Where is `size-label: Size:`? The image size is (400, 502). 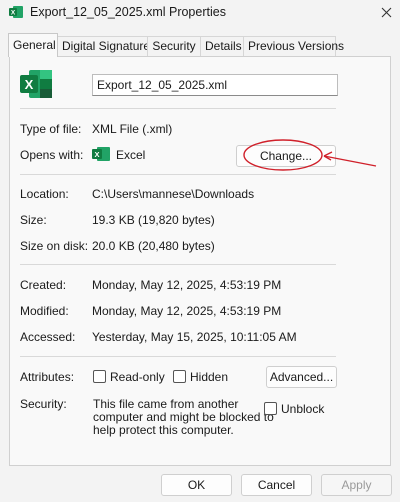
size-label: Size: is located at coordinates (33, 220).